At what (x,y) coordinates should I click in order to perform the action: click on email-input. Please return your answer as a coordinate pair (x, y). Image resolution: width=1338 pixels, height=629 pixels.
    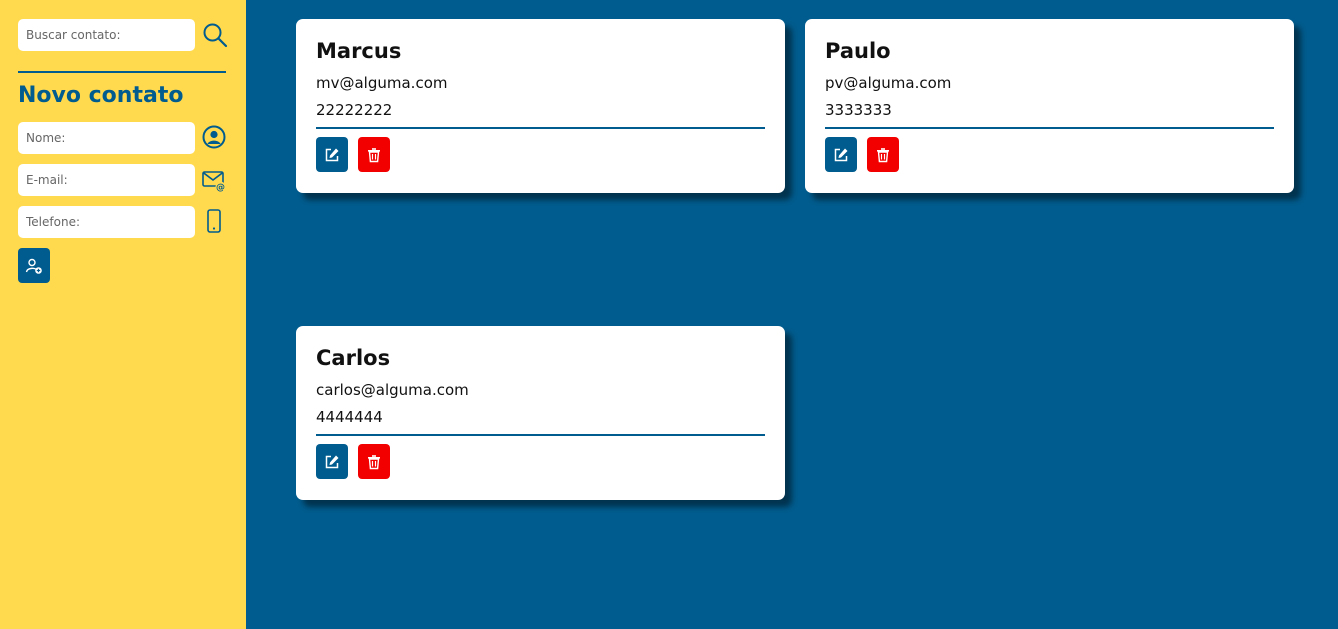
    Looking at the image, I should click on (106, 180).